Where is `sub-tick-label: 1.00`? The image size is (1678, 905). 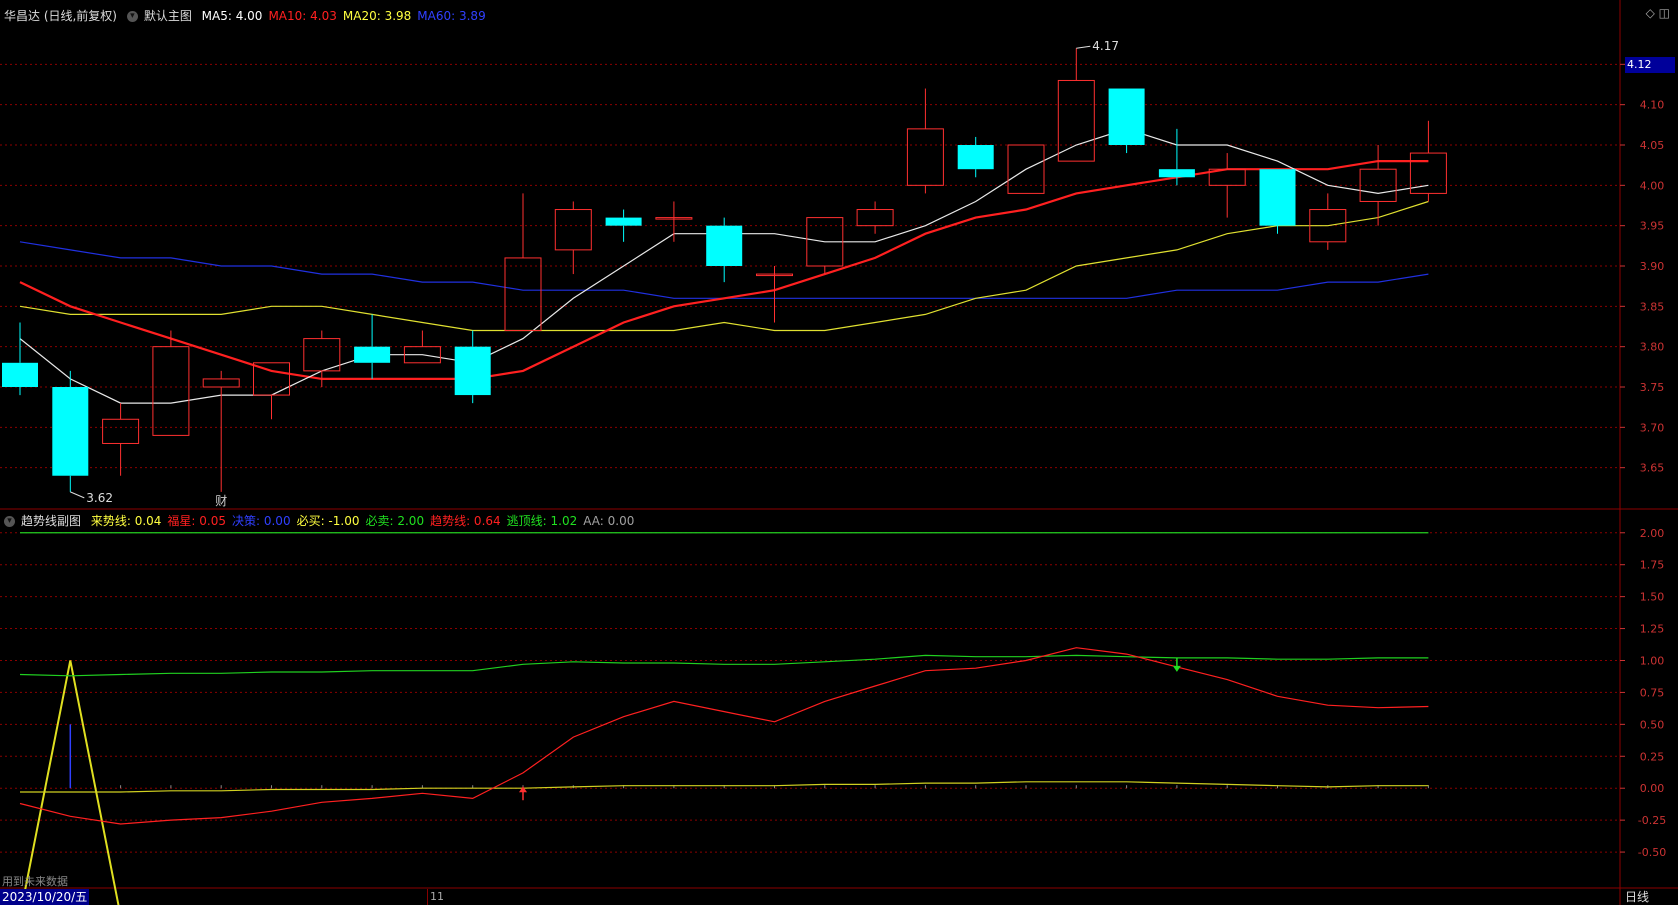
sub-tick-label: 1.00 is located at coordinates (1652, 660).